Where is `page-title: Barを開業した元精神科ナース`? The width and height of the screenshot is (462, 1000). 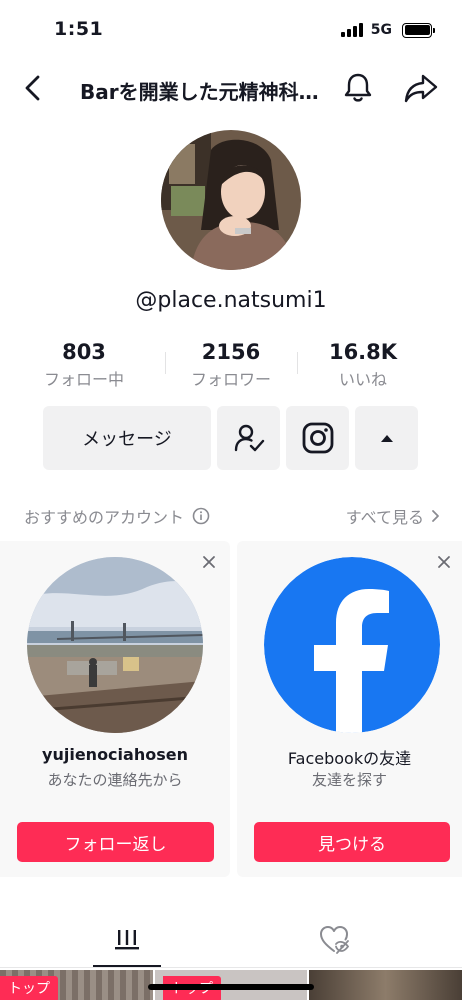 page-title: Barを開業した元精神科ナース is located at coordinates (205, 92).